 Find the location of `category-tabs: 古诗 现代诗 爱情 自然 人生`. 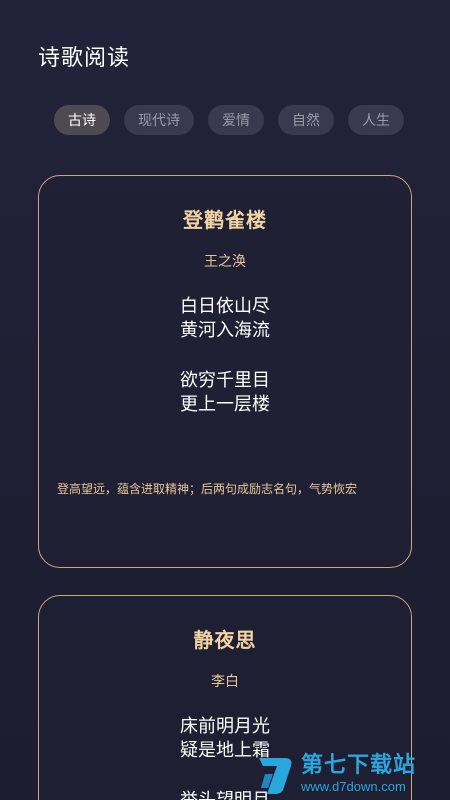

category-tabs: 古诗 现代诗 爱情 自然 人生 is located at coordinates (229, 120).